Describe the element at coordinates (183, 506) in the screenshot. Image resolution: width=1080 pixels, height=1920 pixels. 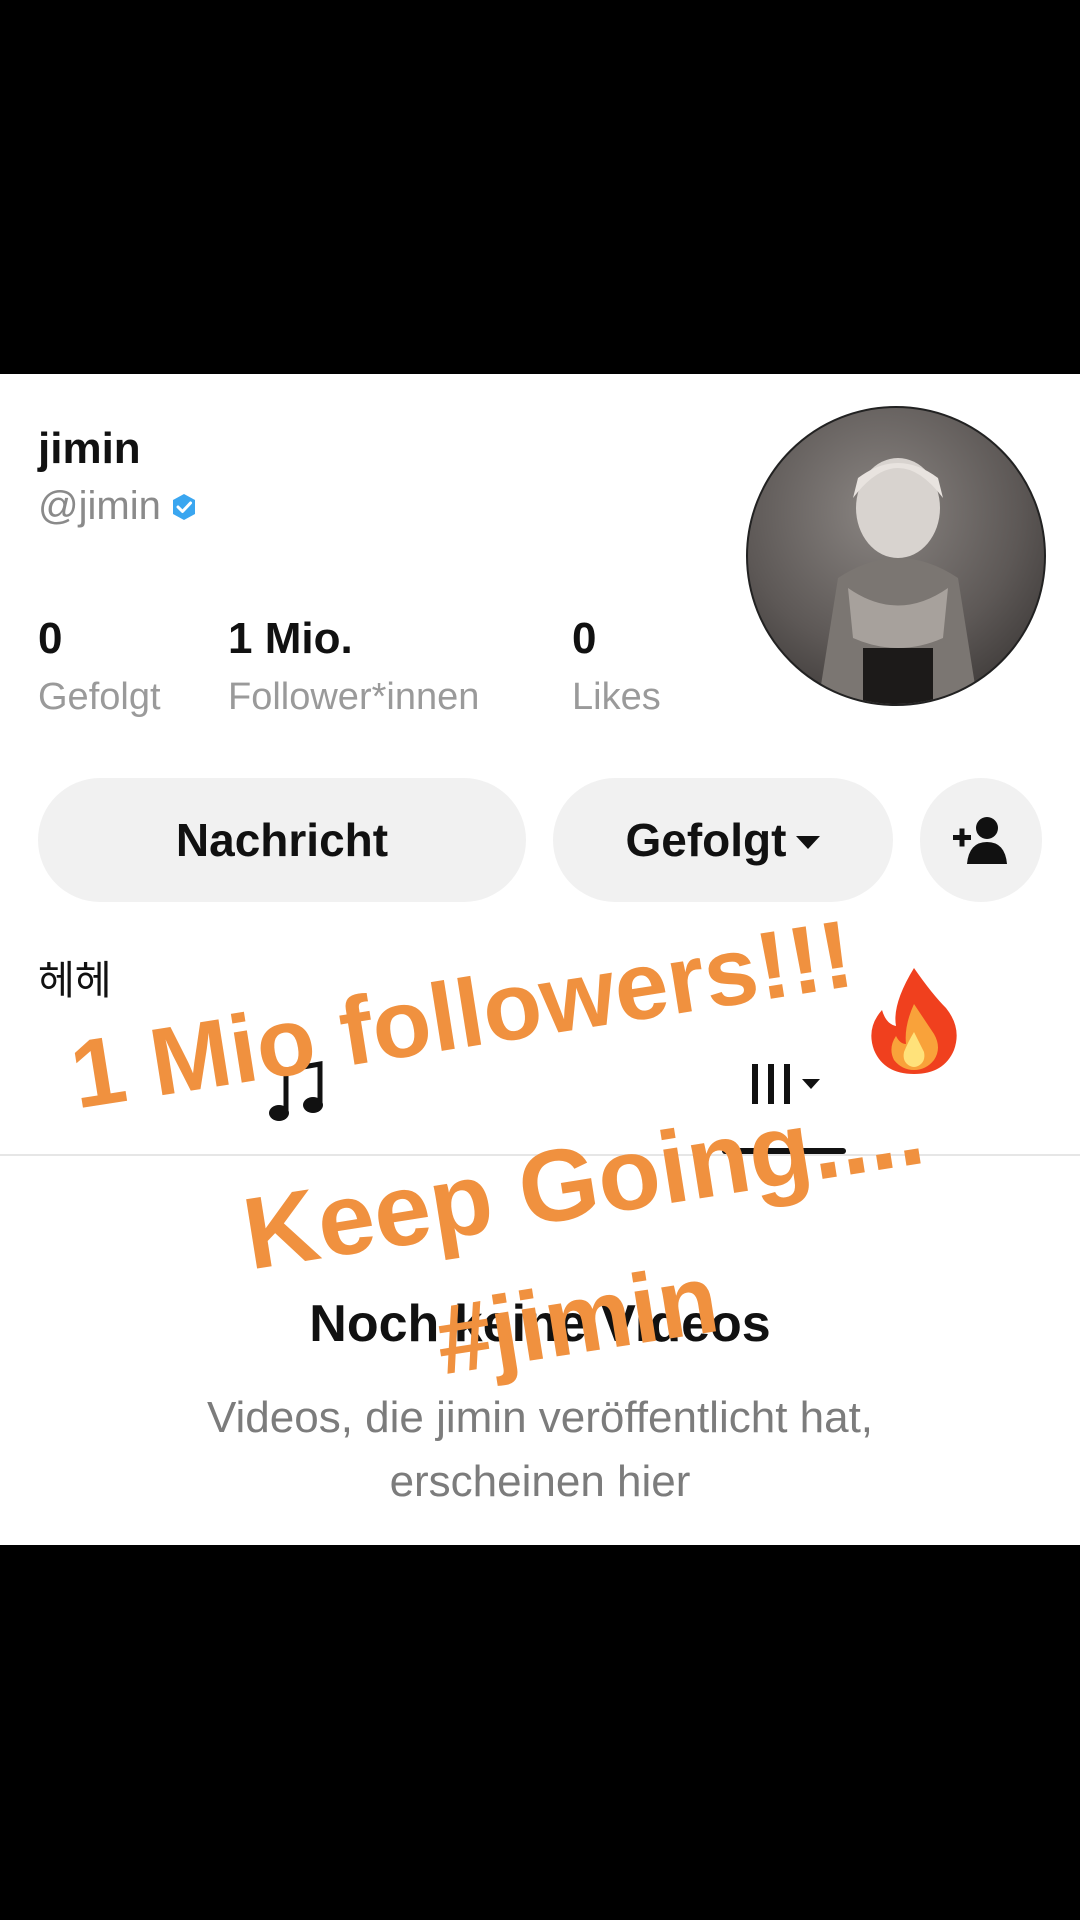
I see `verified-badge-icon` at that location.